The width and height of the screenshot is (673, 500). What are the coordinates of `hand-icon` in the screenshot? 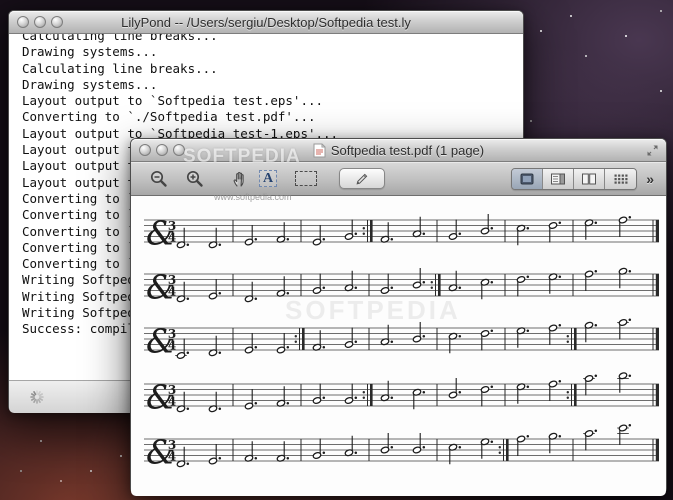 It's located at (238, 179).